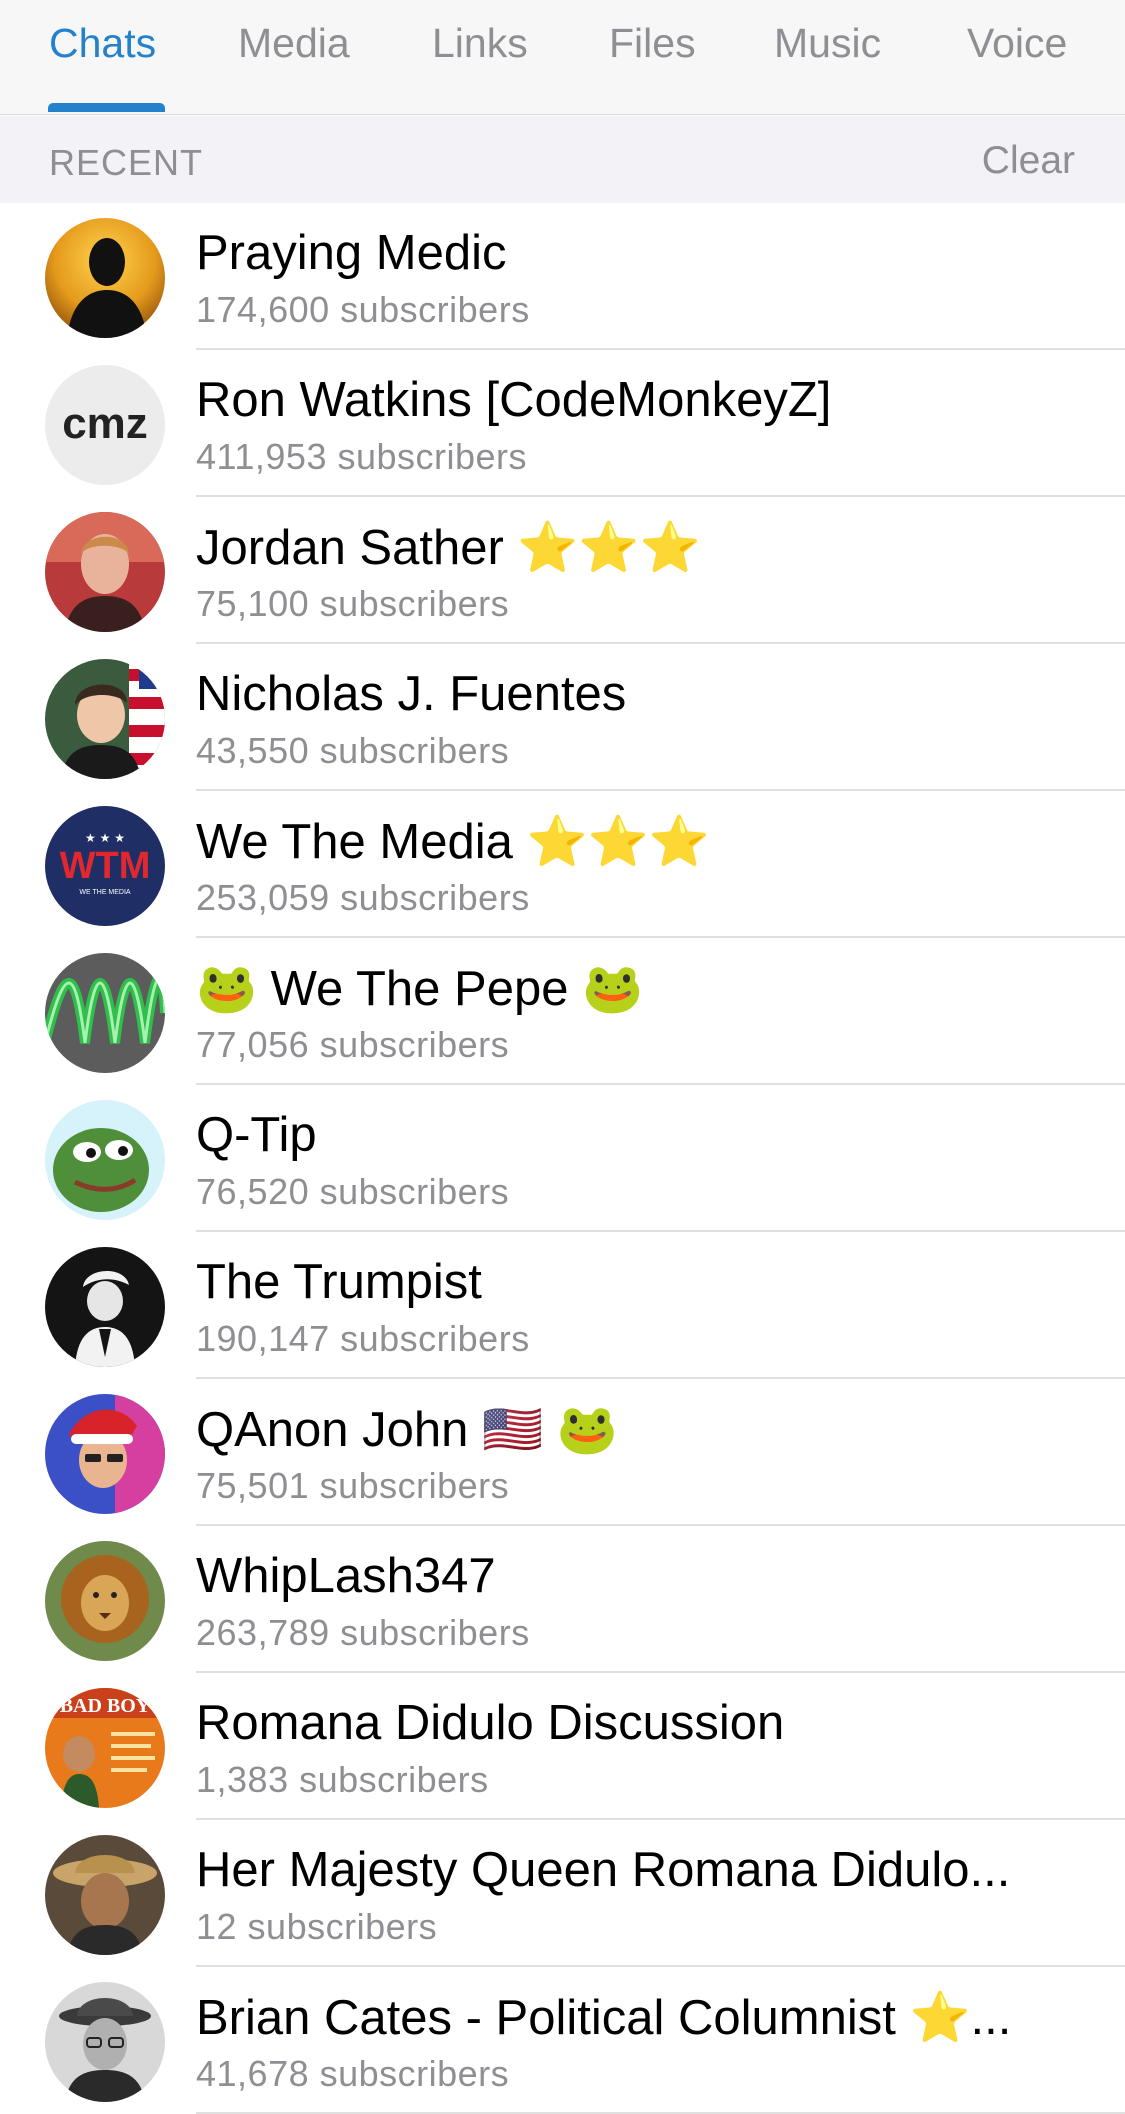 The height and width of the screenshot is (2114, 1125). I want to click on wtm-logo-subtext: WE THE MEDIA, so click(105, 892).